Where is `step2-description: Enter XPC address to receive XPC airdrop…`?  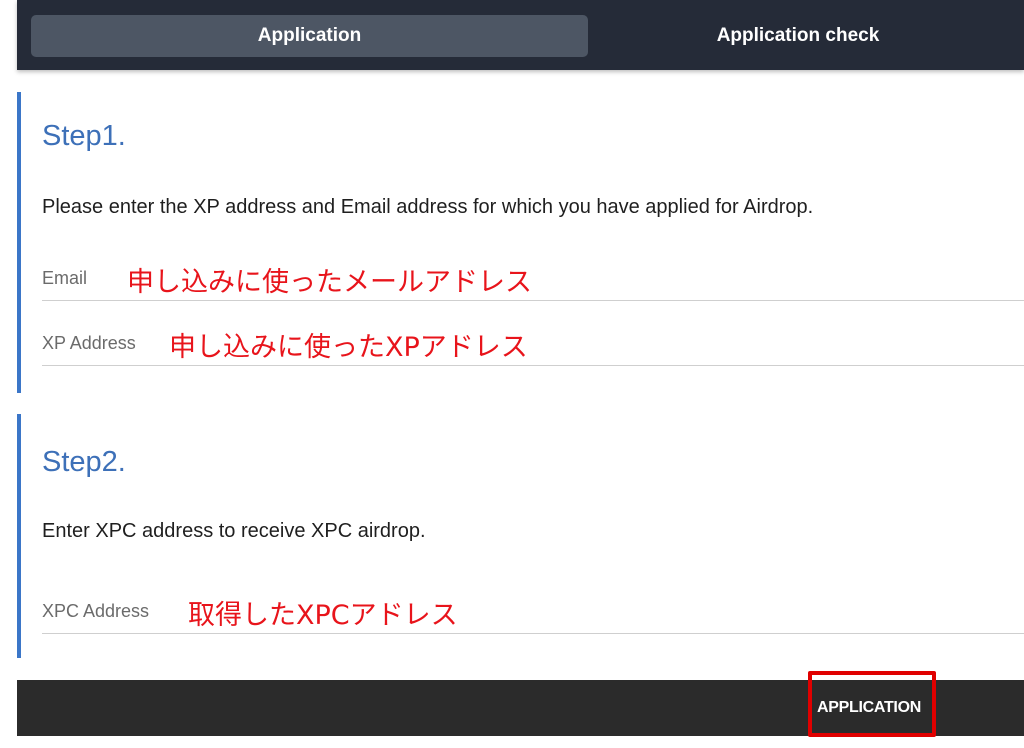
step2-description: Enter XPC address to receive XPC airdrop… is located at coordinates (234, 531).